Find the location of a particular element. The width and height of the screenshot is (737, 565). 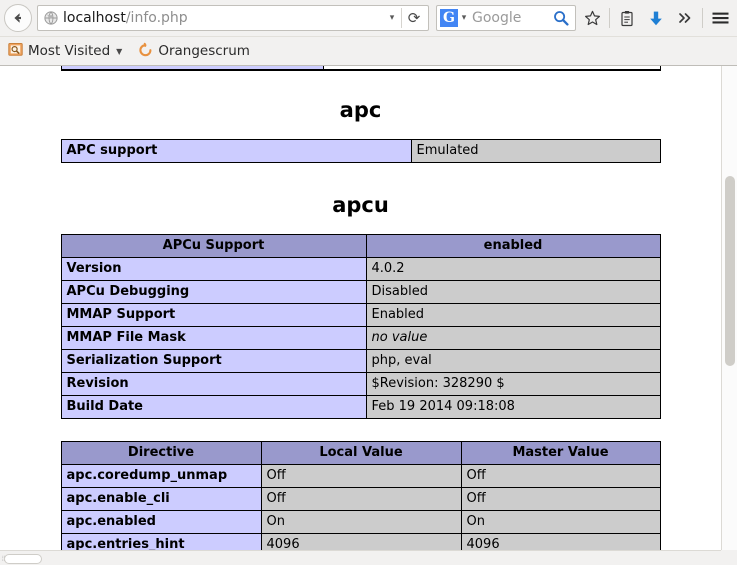

directive-local-enabled: On is located at coordinates (361, 522).